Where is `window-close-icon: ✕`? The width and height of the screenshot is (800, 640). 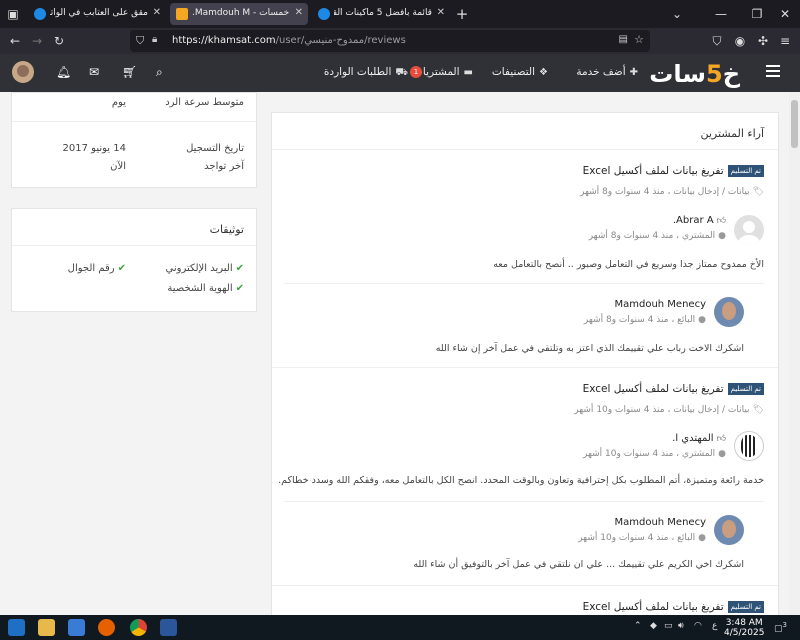
window-close-icon: ✕ is located at coordinates (785, 14).